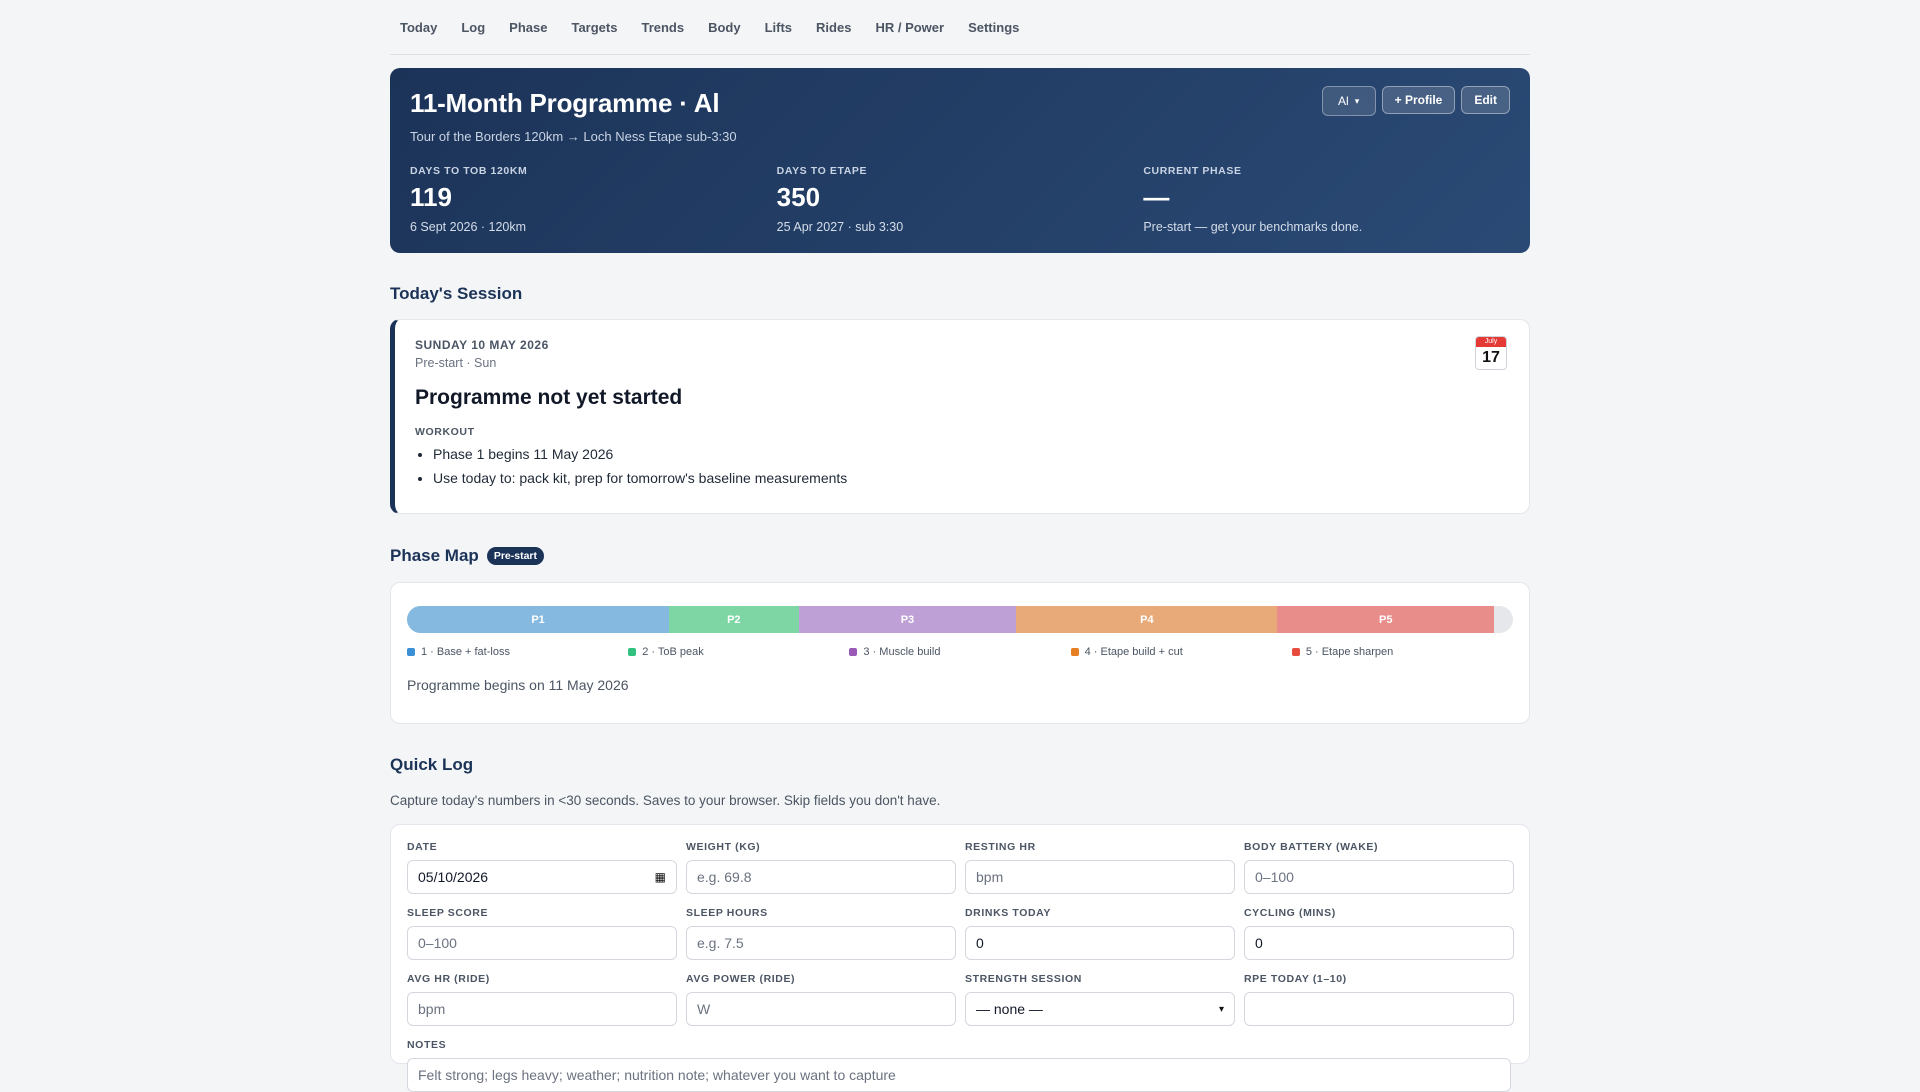  I want to click on legend-label: 2 · ToB peak, so click(673, 652).